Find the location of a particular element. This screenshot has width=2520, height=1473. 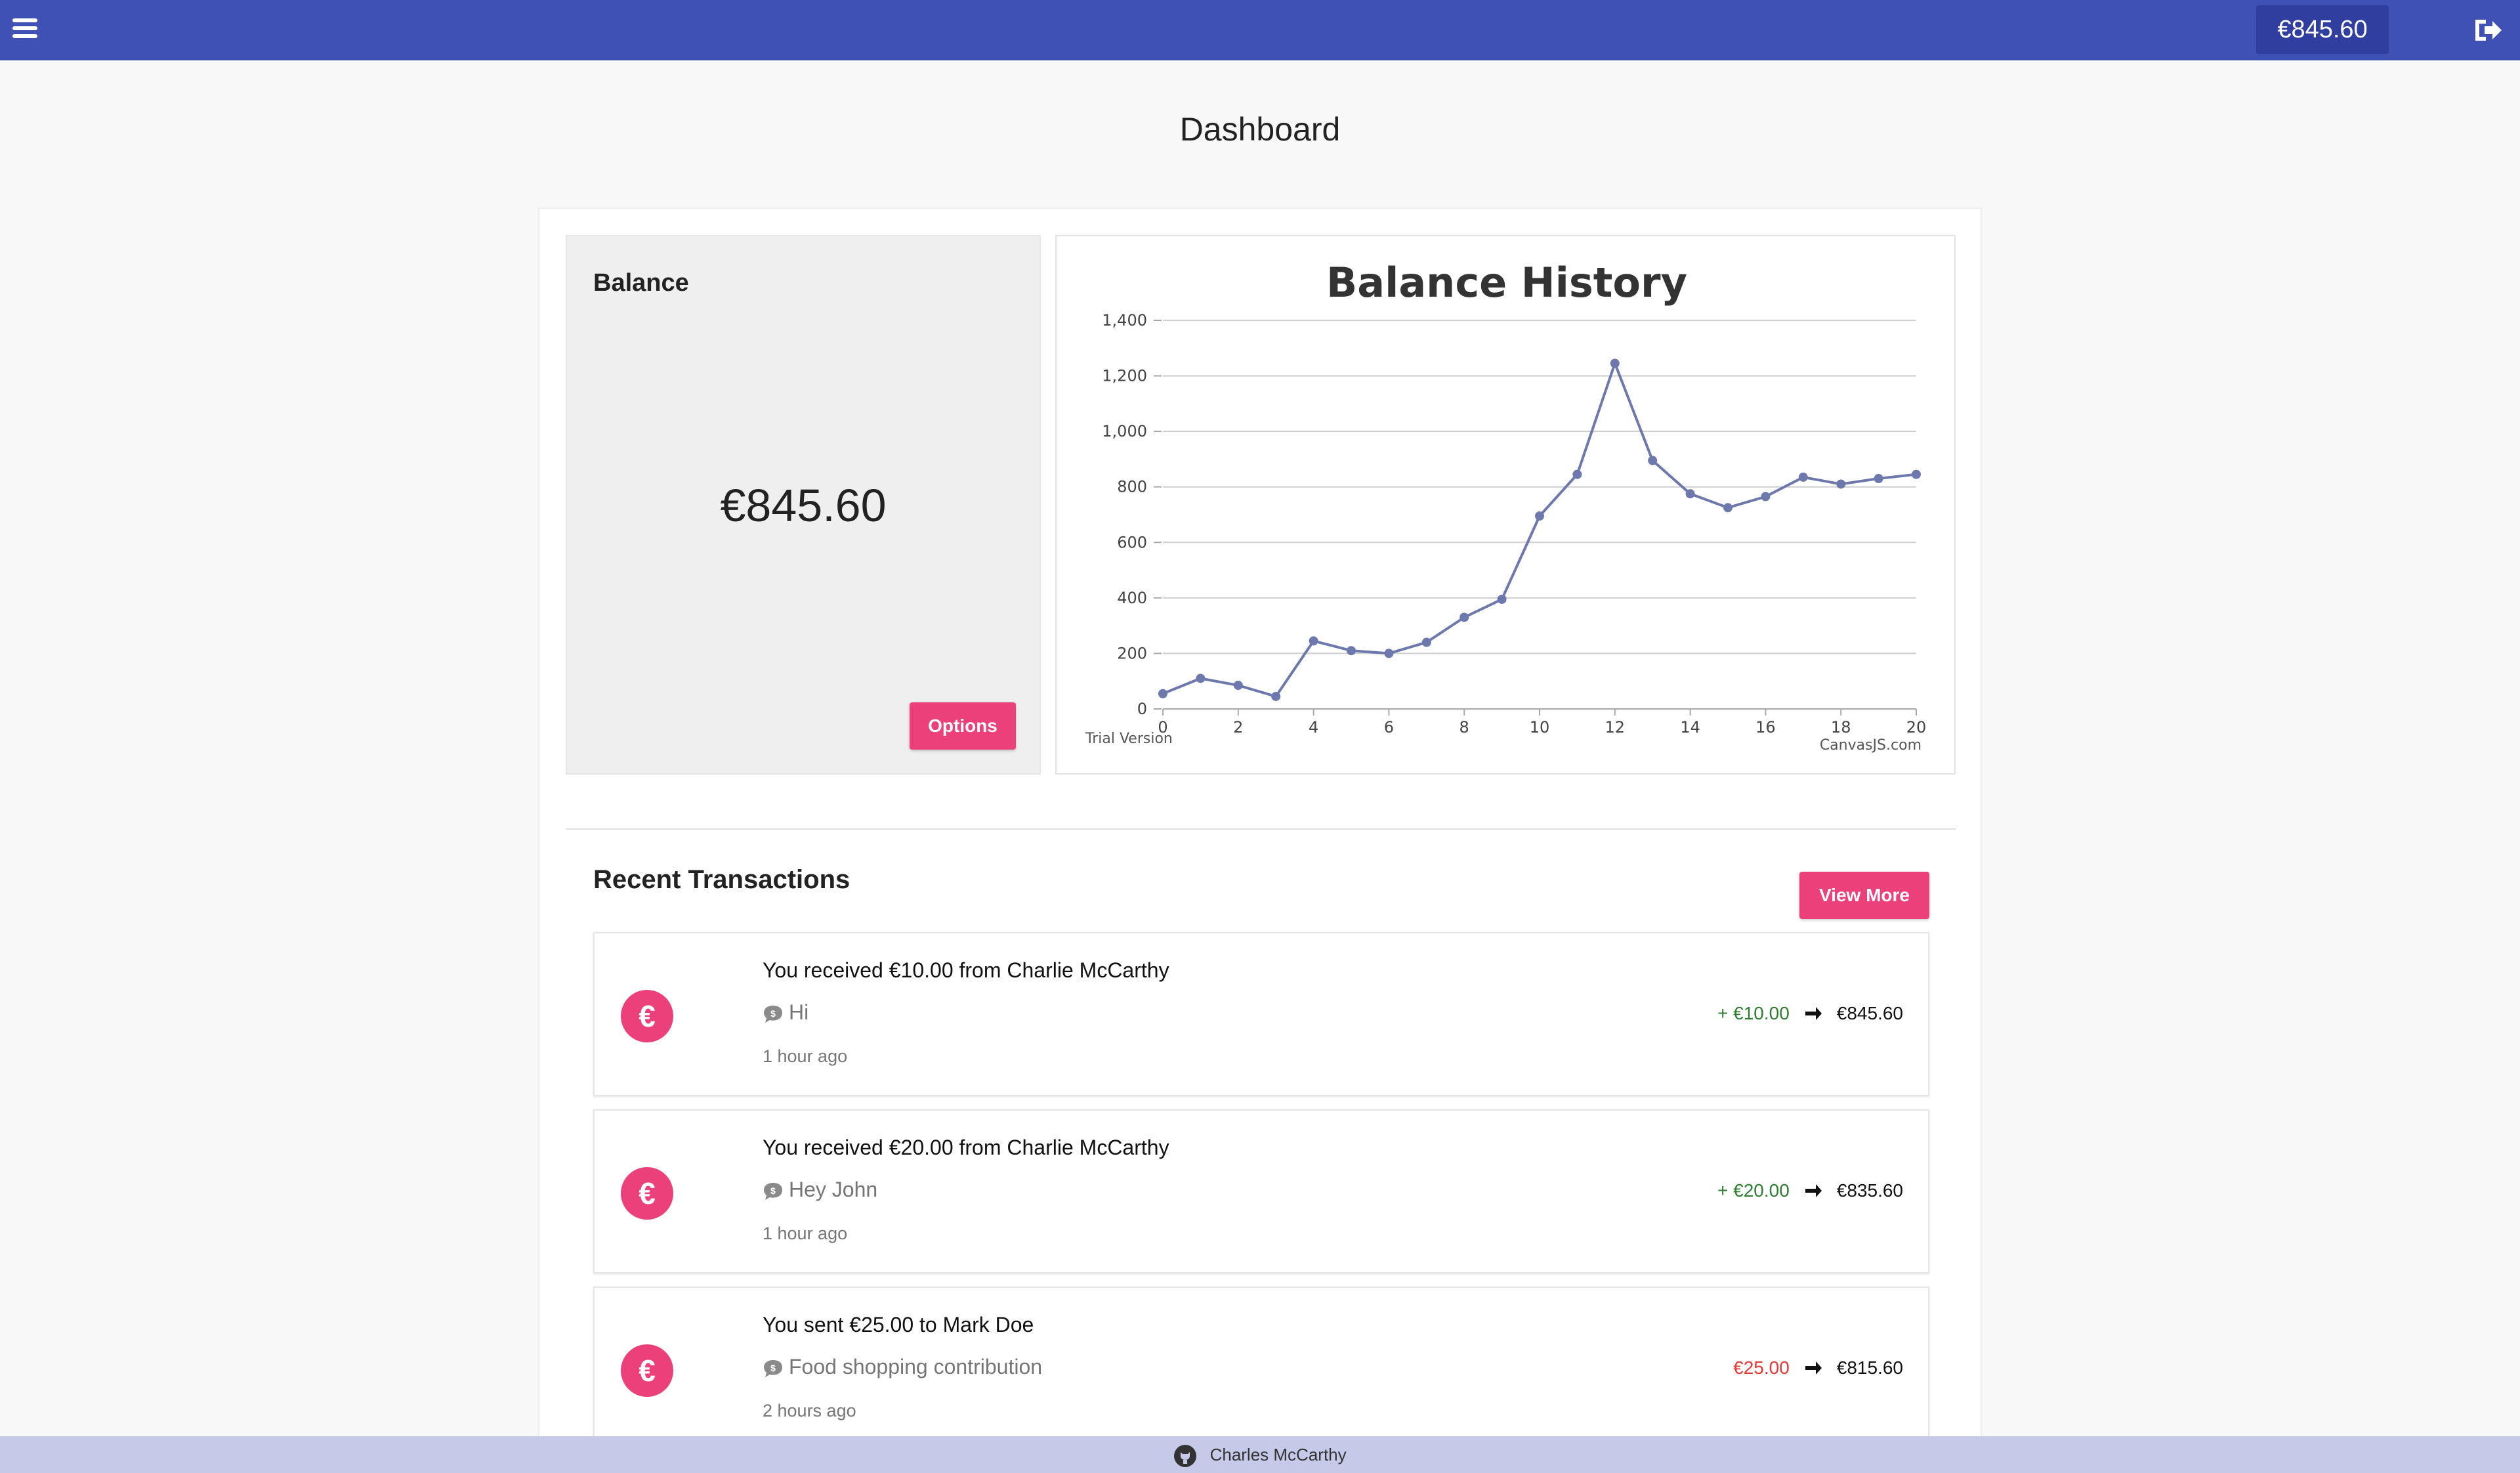

x-tick-label: 4 is located at coordinates (1313, 727).